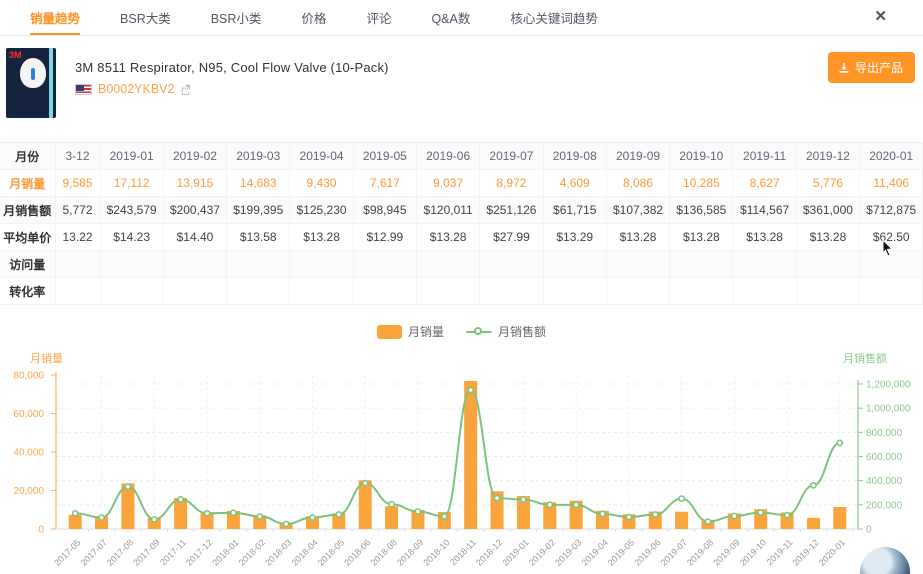  Describe the element at coordinates (554, 17) in the screenshot. I see `tab-core-keyword-trend: 核心关键词趋势` at that location.